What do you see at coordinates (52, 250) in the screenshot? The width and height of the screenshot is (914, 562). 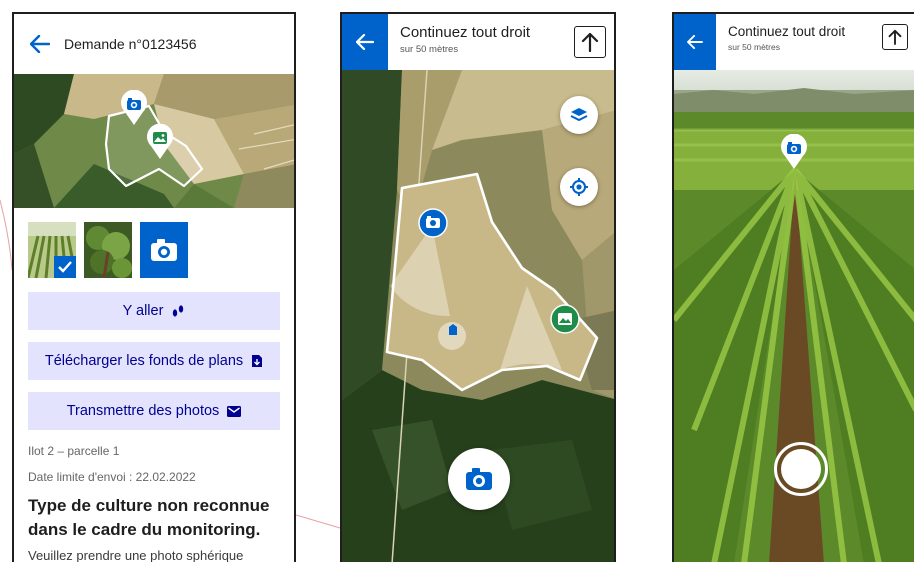 I see `photo-thumbnail-selected` at bounding box center [52, 250].